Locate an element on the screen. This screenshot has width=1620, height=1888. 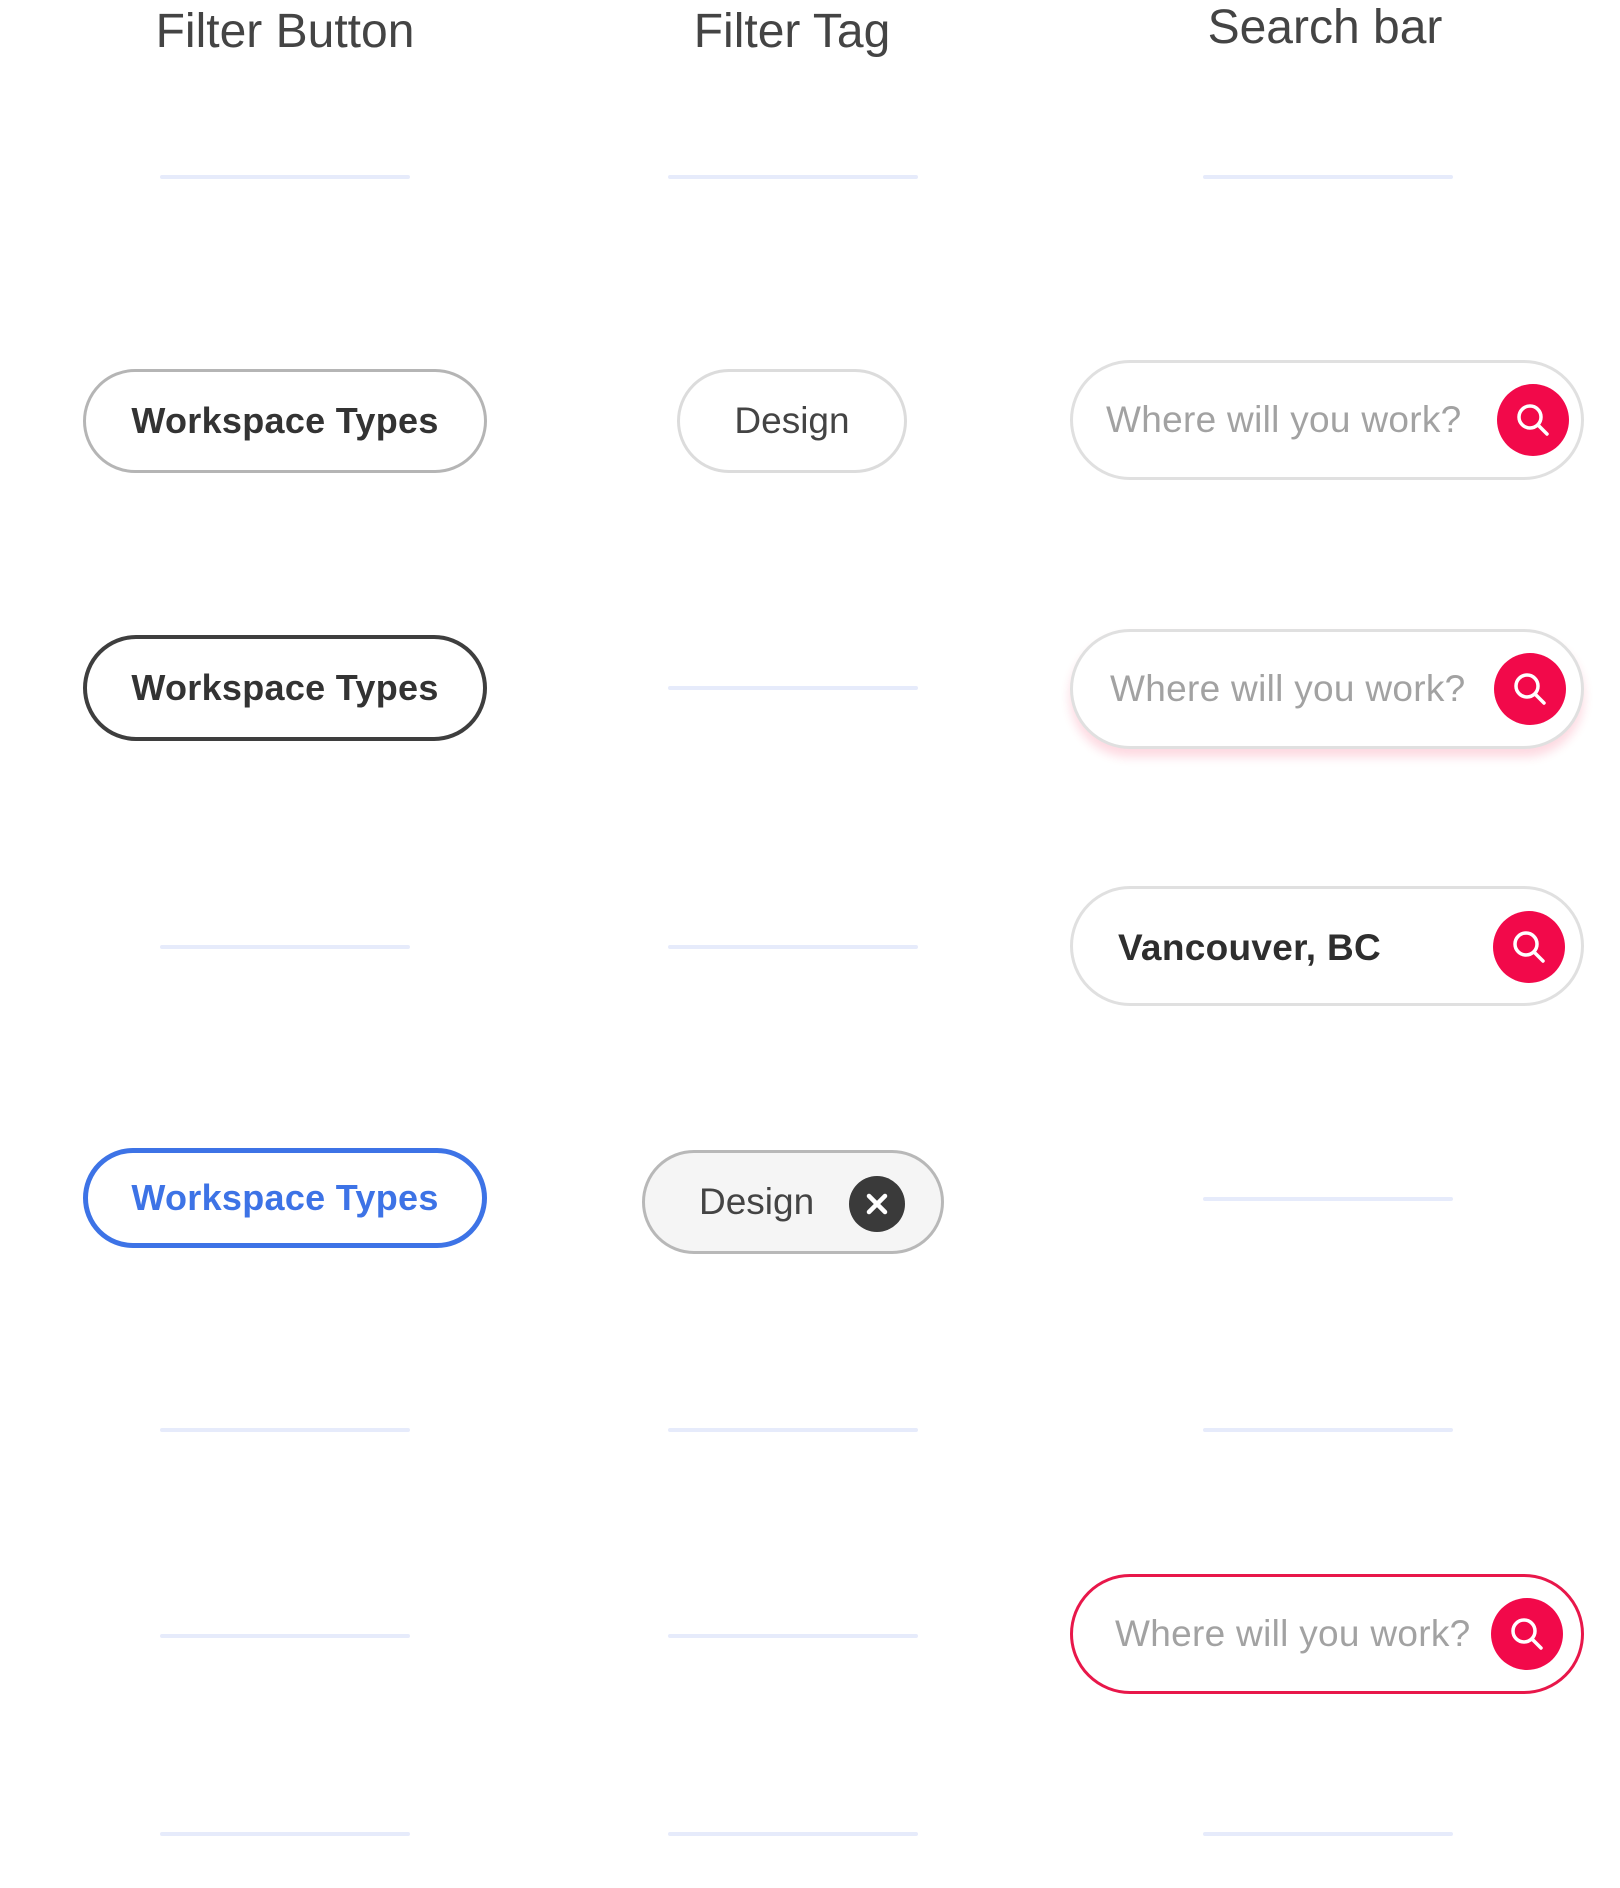
search-bar-filled: Vancouver, BC is located at coordinates (1327, 946).